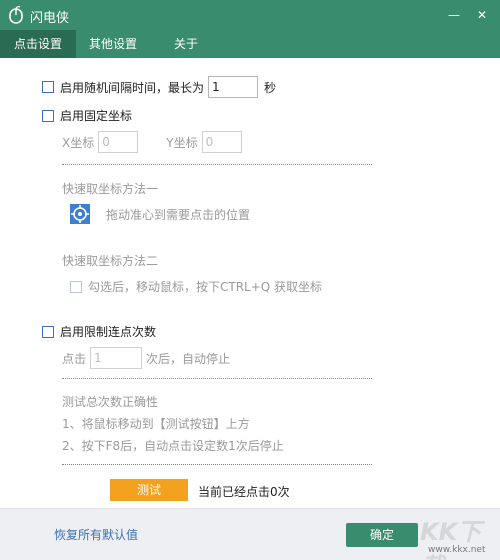  I want to click on crosshair-row: 拖动准心到需要点击的位置, so click(160, 214).